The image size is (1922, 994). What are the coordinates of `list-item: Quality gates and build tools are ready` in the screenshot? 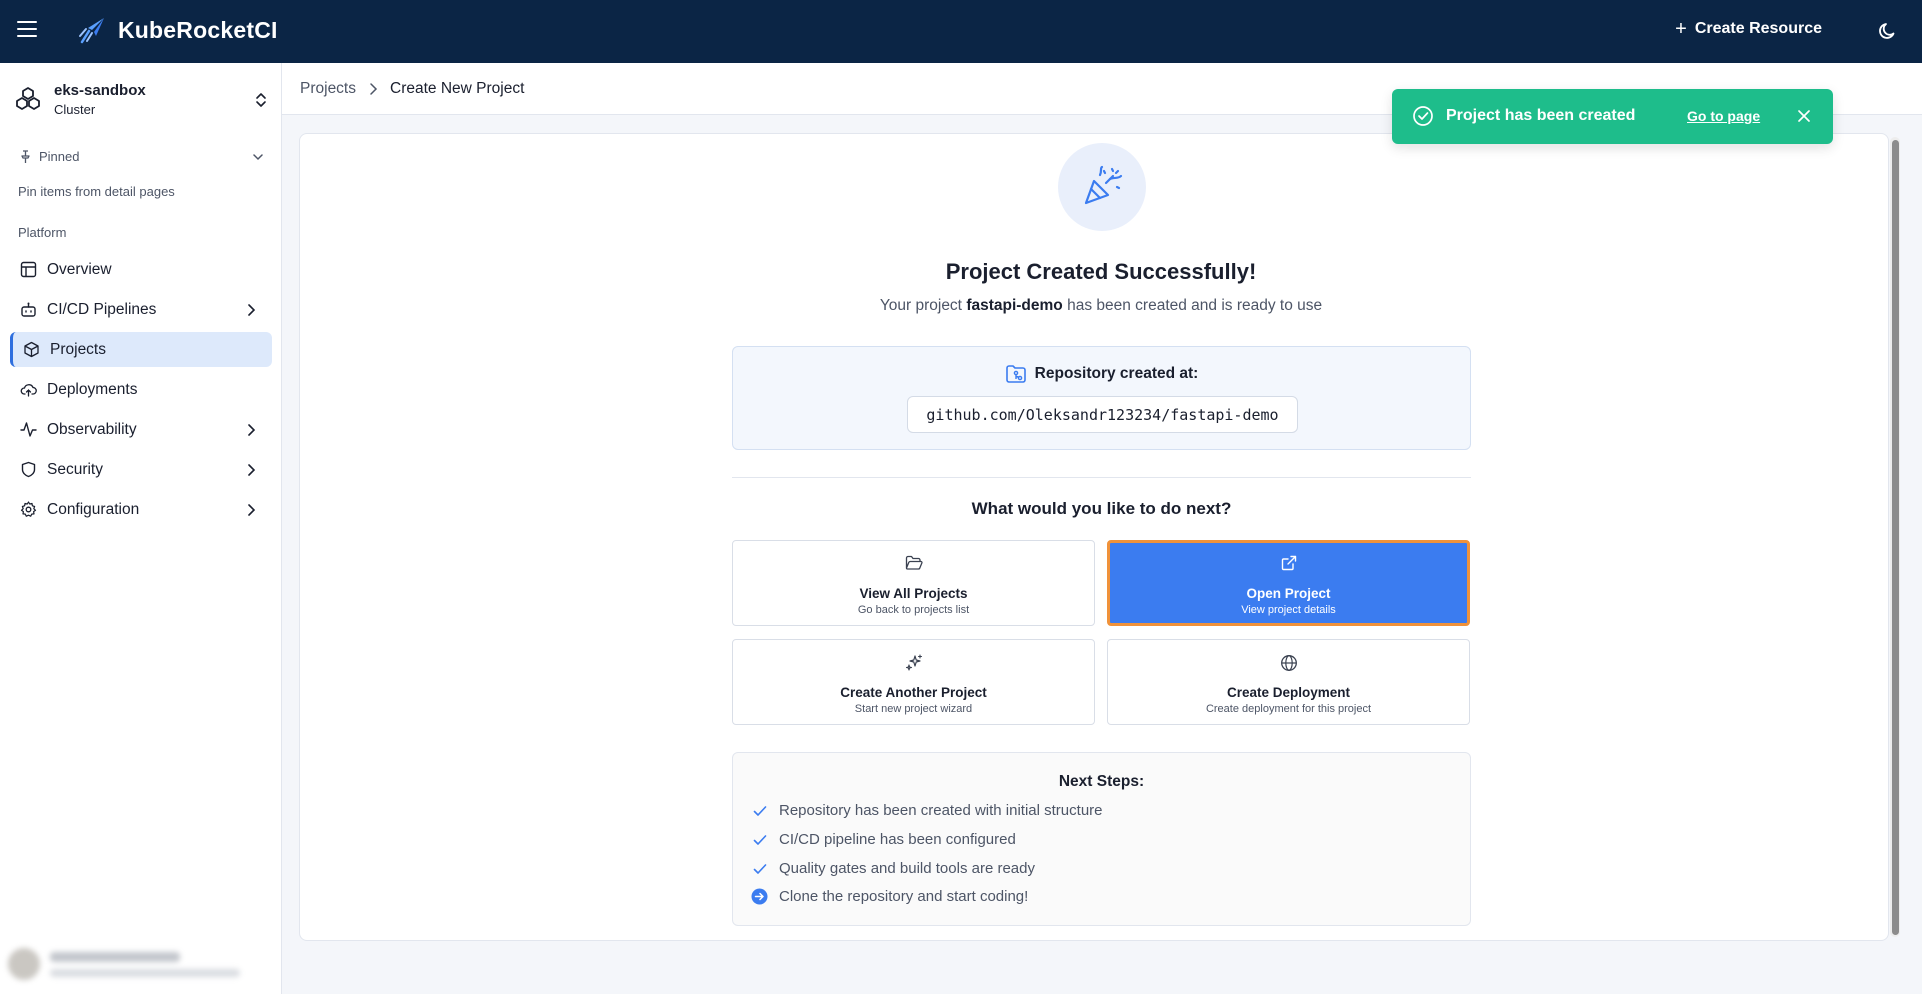 It's located at (893, 868).